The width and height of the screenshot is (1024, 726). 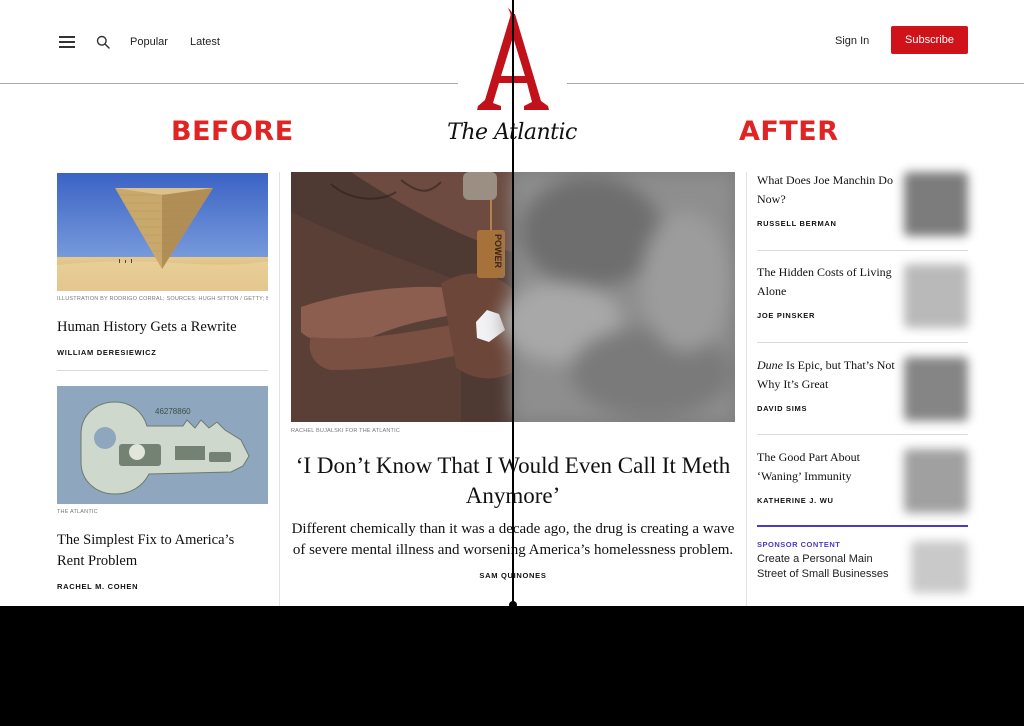 I want to click on nav-popular-link: Popular, so click(x=149, y=42).